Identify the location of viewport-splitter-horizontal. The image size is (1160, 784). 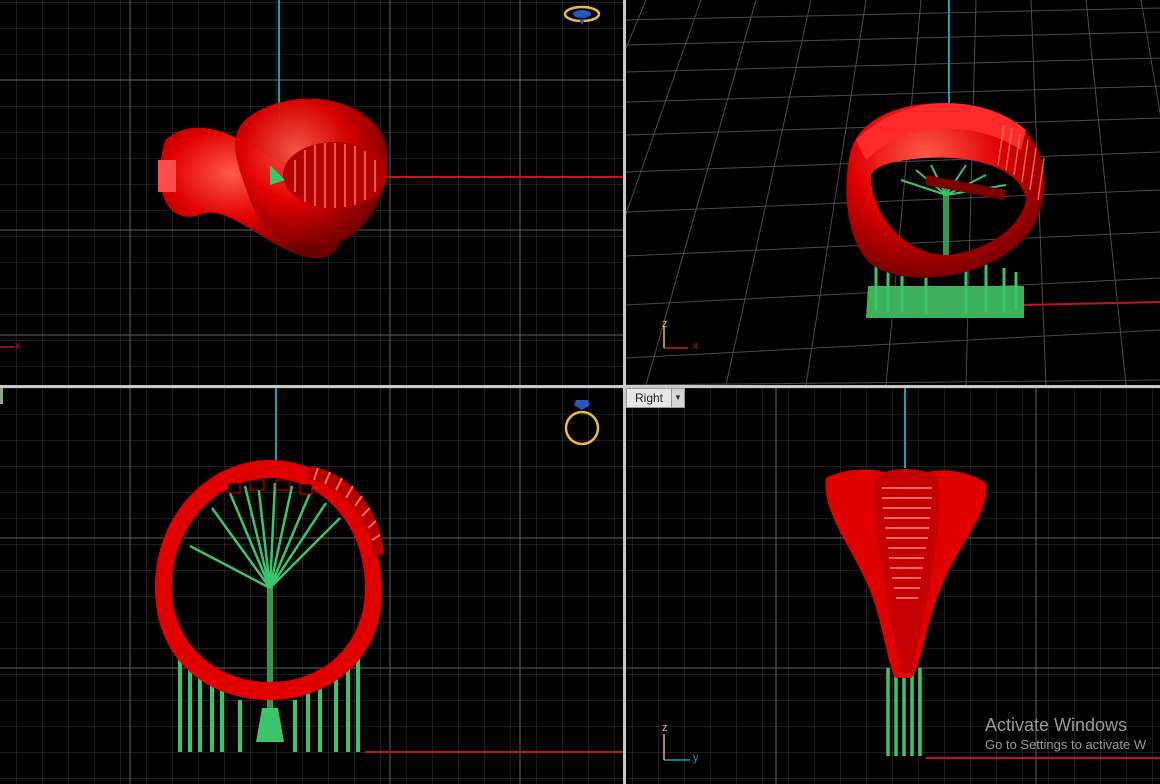
(580, 386).